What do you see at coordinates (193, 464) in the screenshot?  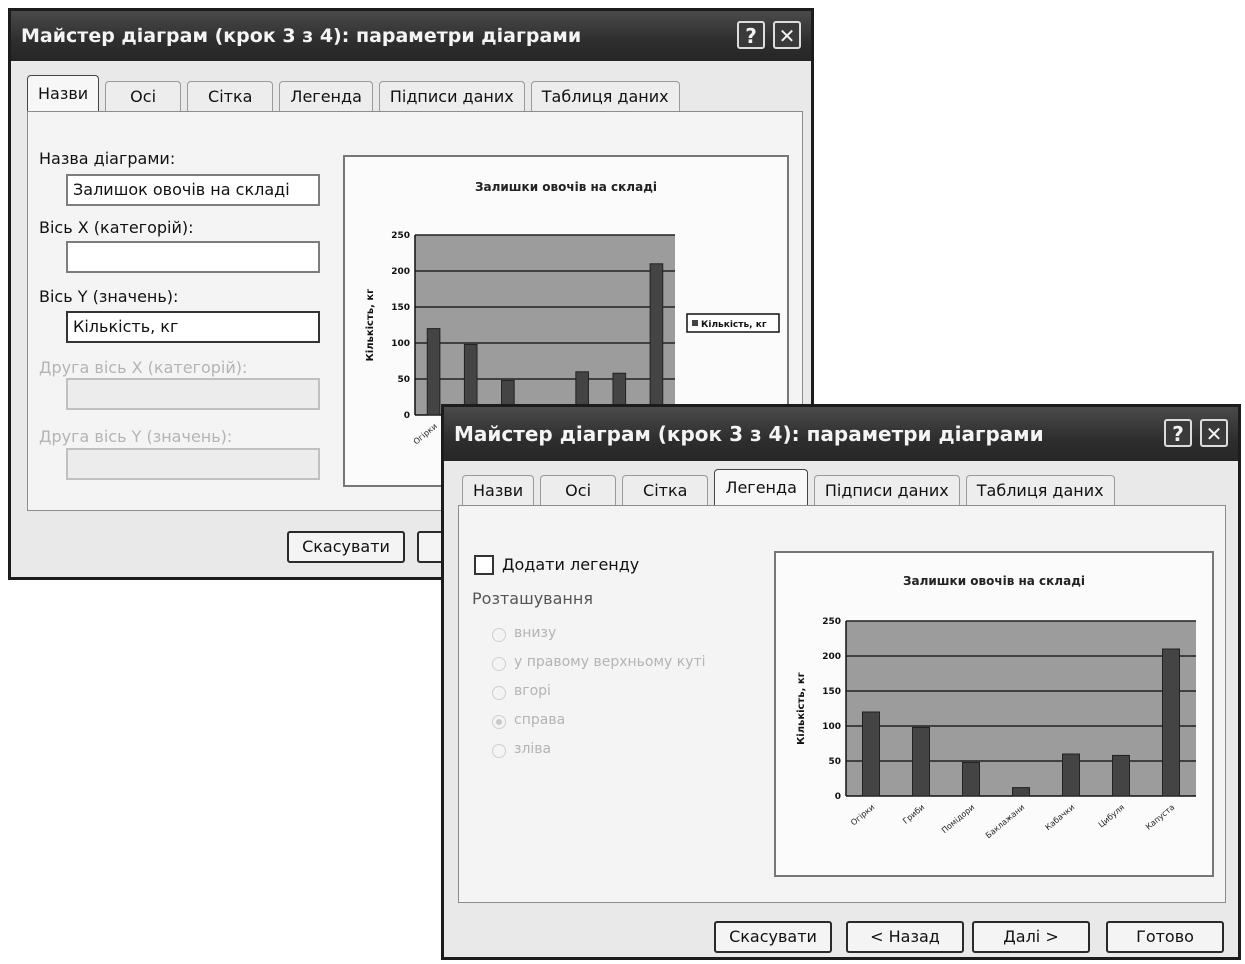 I see `second-y-axis-field` at bounding box center [193, 464].